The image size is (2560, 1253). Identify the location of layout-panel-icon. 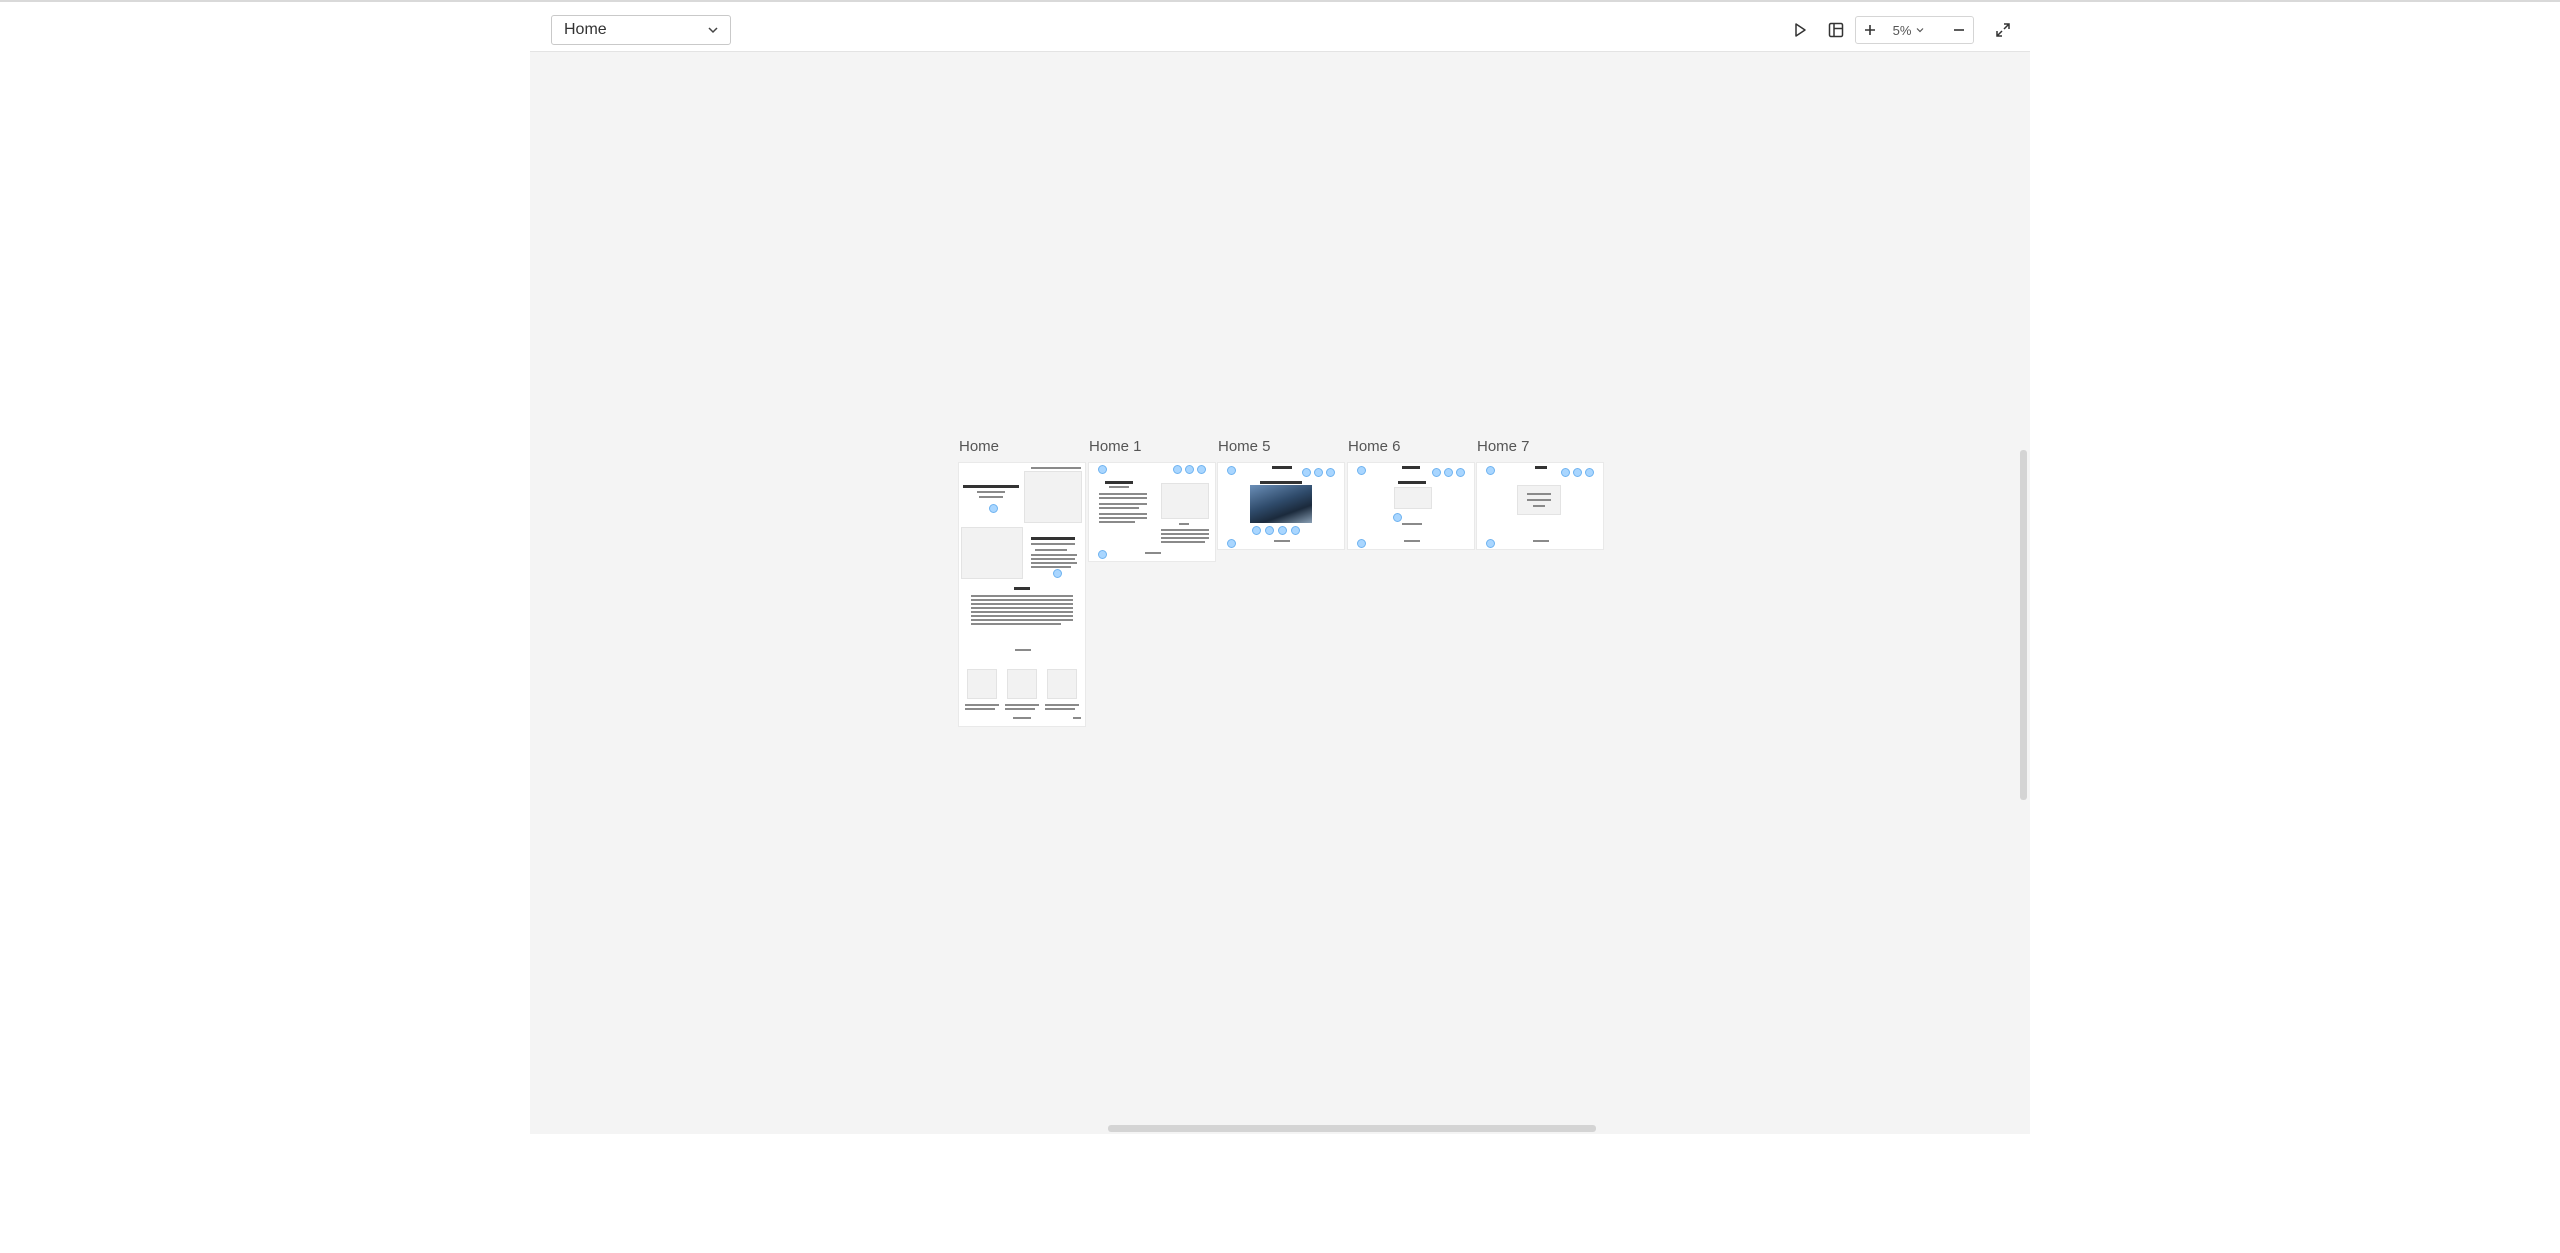
(1836, 30).